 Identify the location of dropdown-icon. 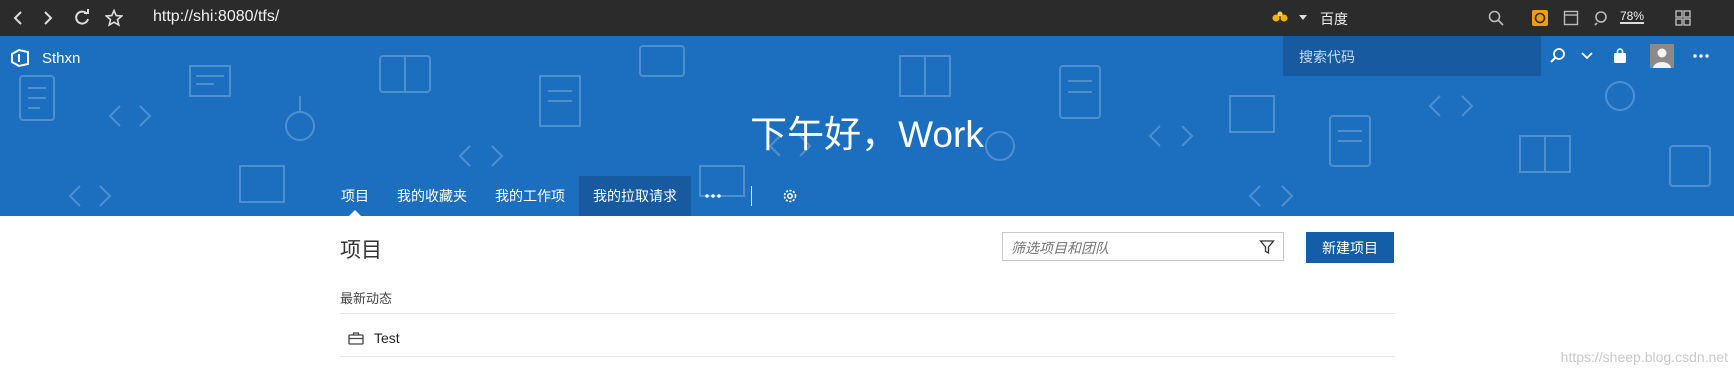
(1303, 18).